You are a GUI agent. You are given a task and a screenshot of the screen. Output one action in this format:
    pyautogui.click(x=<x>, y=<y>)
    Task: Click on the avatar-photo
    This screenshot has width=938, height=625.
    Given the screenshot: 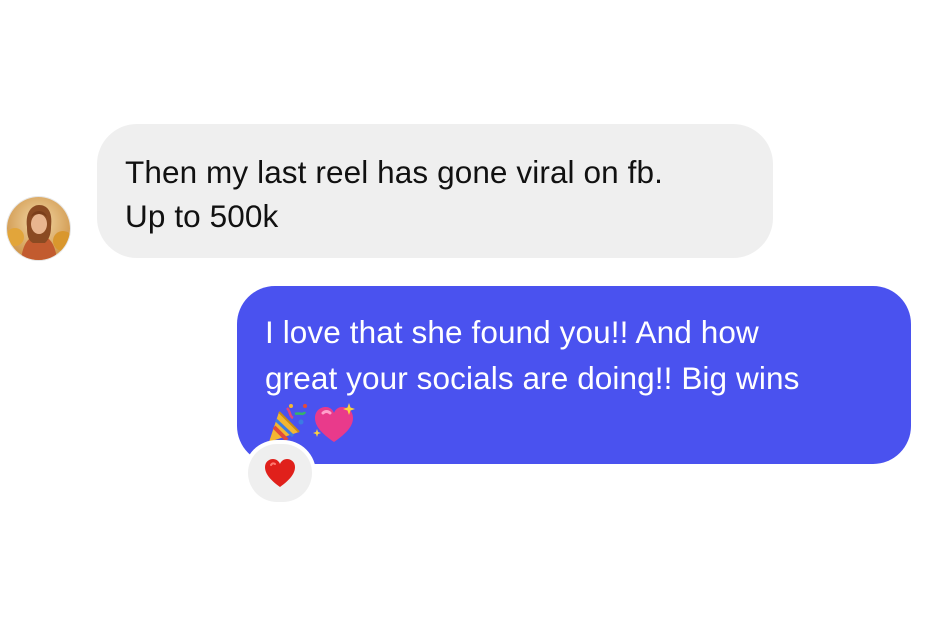 What is the action you would take?
    pyautogui.click(x=38, y=228)
    